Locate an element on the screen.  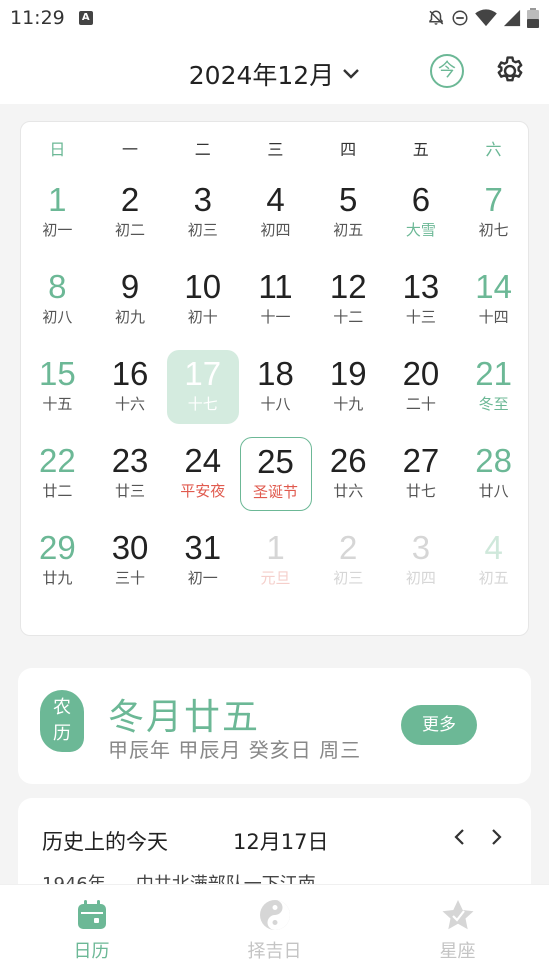
day-cell: 14 十四 is located at coordinates (494, 300).